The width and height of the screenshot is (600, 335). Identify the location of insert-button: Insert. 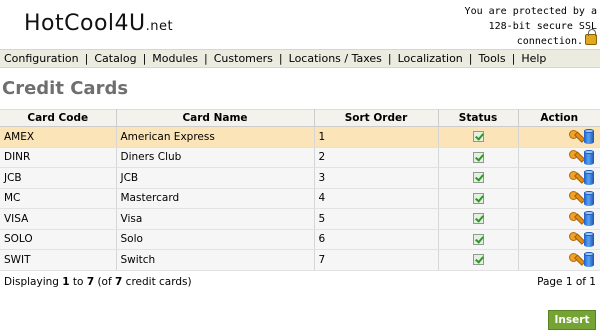
(572, 320).